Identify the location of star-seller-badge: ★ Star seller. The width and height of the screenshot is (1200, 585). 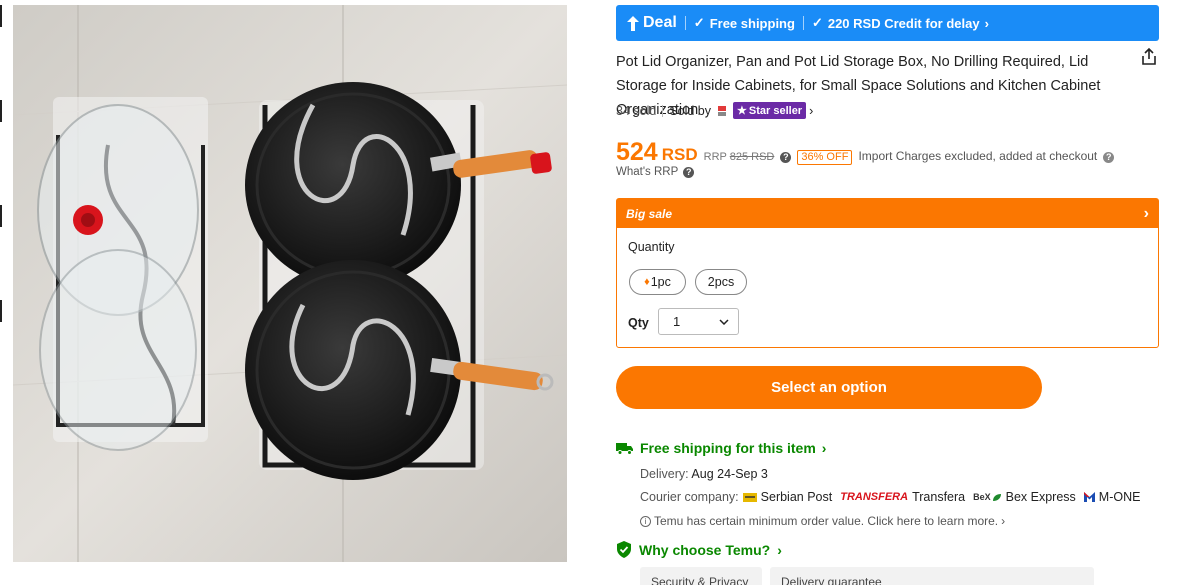
(770, 110).